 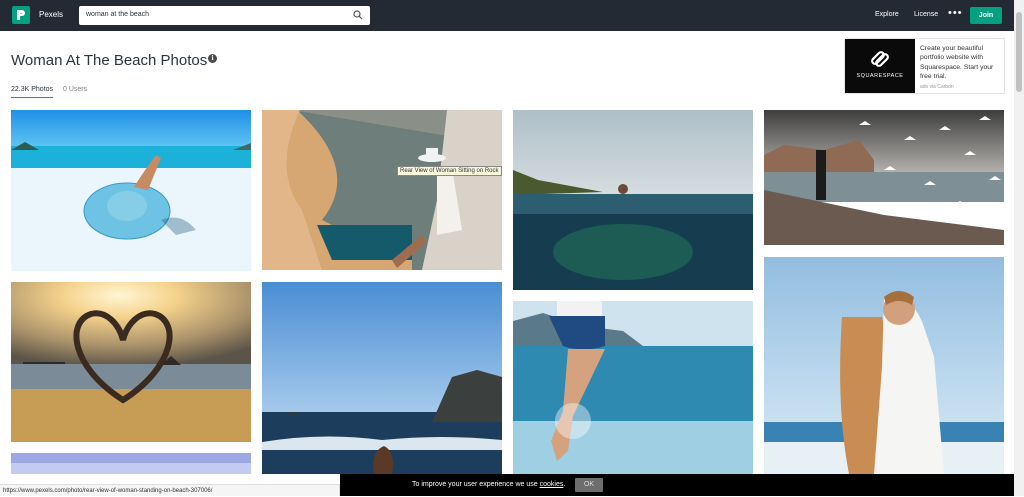 I want to click on photo-woman-lying-hat, so click(x=131, y=190).